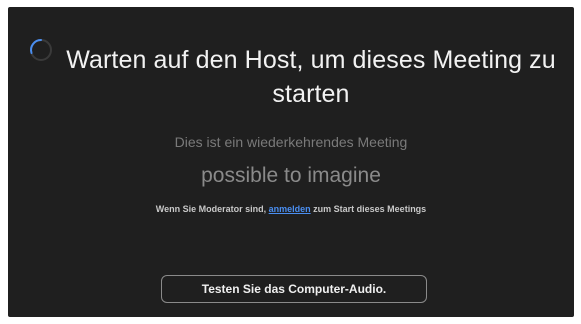 This screenshot has height=324, width=581. Describe the element at coordinates (368, 209) in the screenshot. I see `host-note-suffix: zum Start dieses Meetings` at that location.